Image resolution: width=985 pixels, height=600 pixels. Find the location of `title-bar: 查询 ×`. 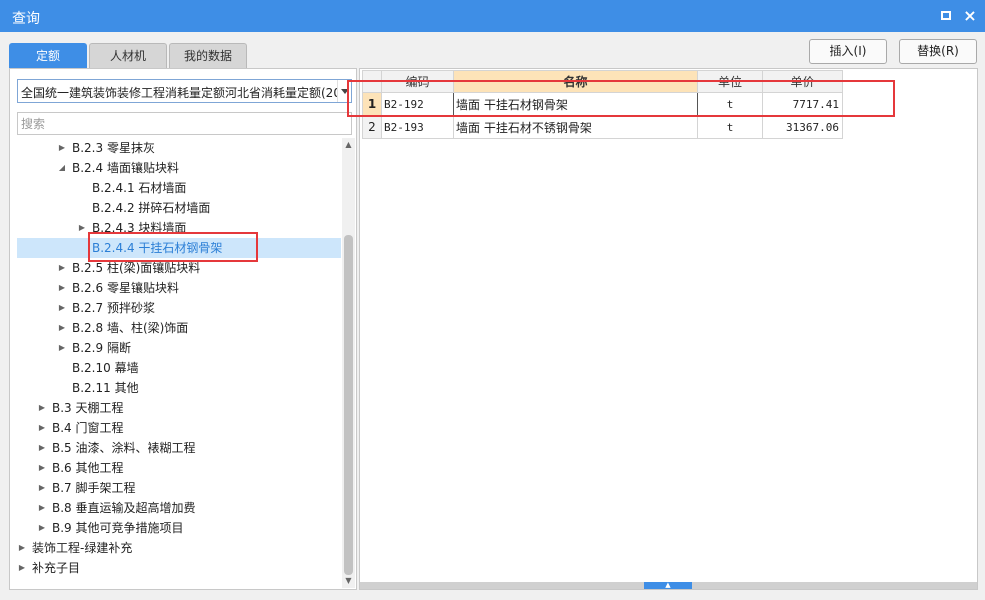

title-bar: 查询 × is located at coordinates (492, 16).